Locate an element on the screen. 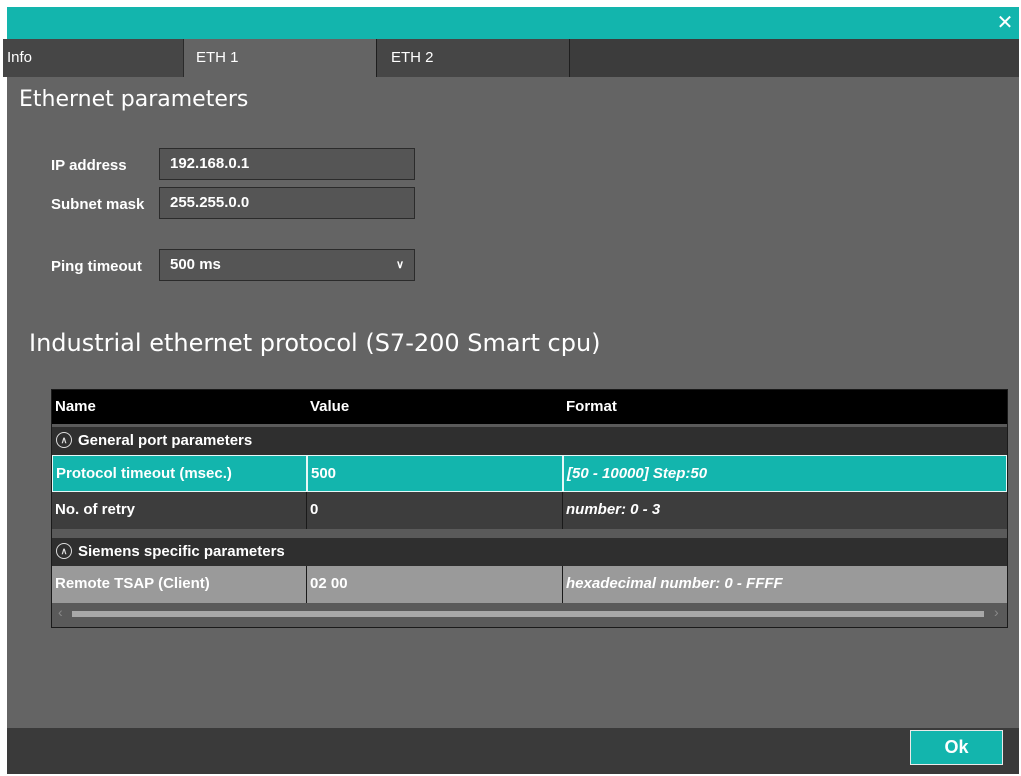 This screenshot has width=1021, height=776. tab-info: Info is located at coordinates (93, 58).